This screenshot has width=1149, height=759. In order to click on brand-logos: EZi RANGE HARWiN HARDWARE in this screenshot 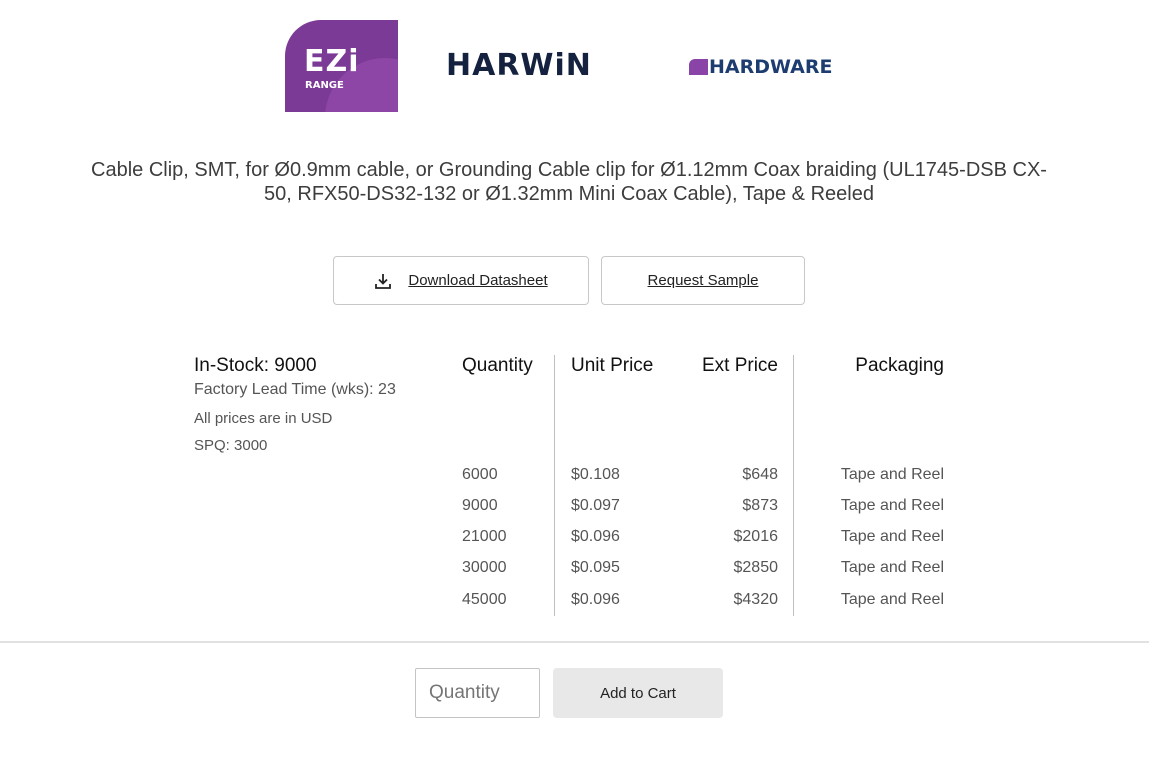, I will do `click(574, 66)`.